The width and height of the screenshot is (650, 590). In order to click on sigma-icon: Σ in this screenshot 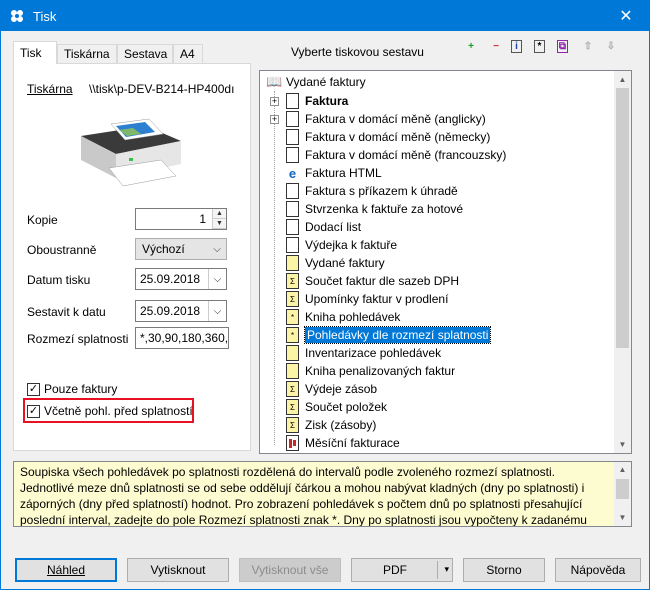, I will do `click(292, 425)`.